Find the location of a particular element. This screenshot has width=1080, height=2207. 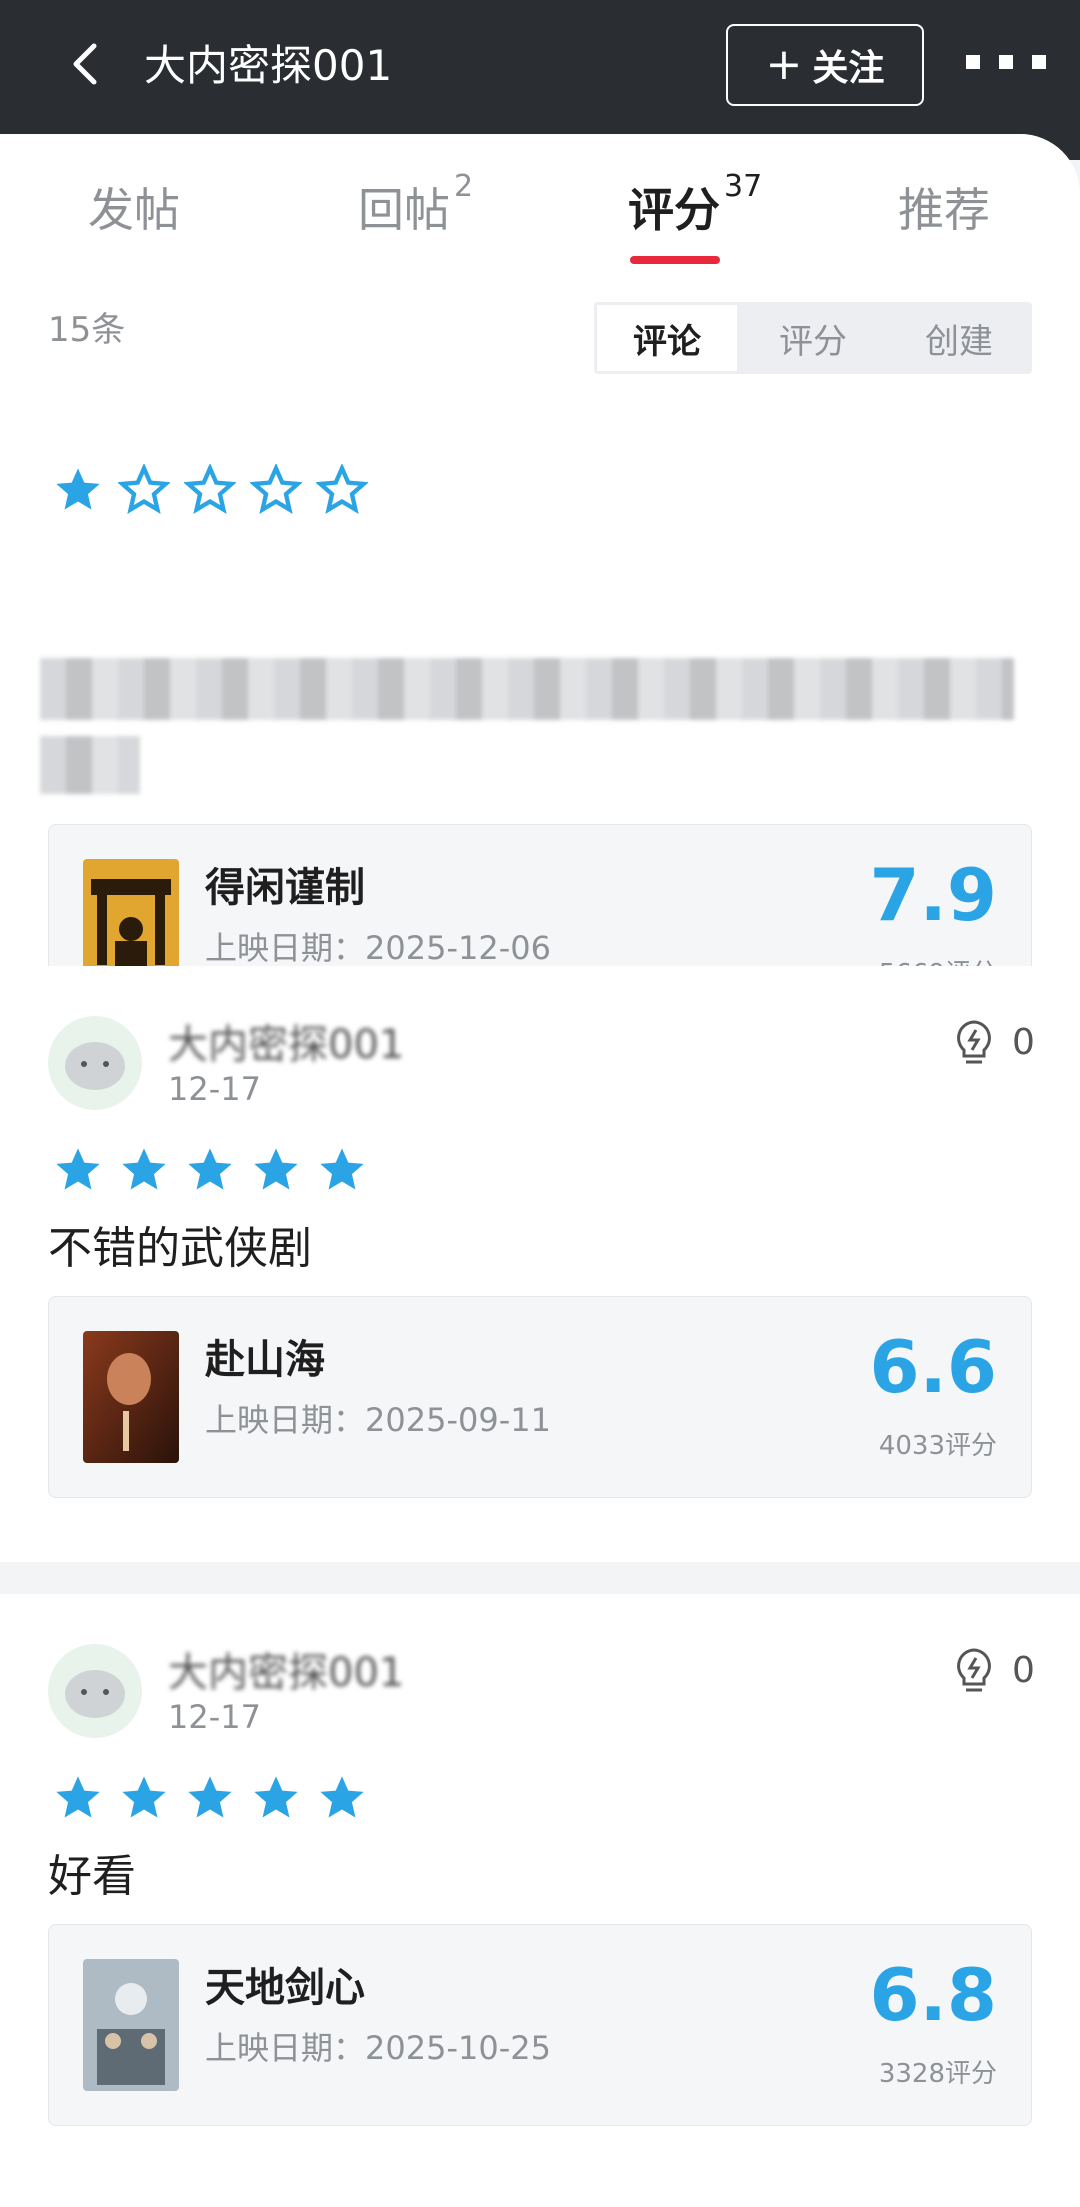

follow-button: + 关注 is located at coordinates (825, 65).